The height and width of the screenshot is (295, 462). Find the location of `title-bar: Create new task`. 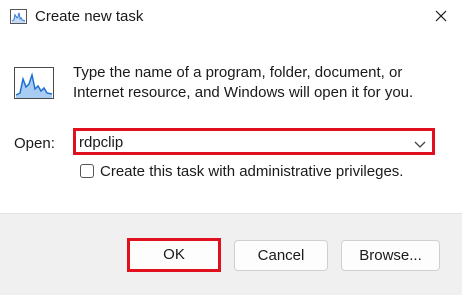

title-bar: Create new task is located at coordinates (231, 17).